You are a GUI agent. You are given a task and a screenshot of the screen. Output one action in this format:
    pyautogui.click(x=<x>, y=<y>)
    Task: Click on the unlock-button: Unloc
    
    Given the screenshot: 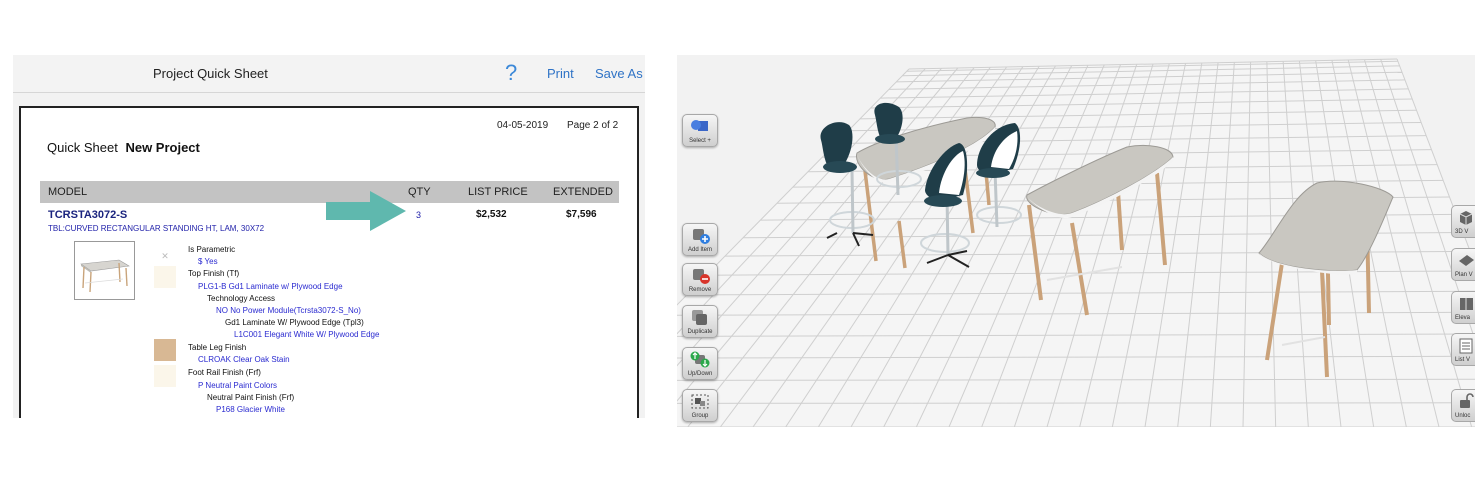 What is the action you would take?
    pyautogui.click(x=1463, y=405)
    